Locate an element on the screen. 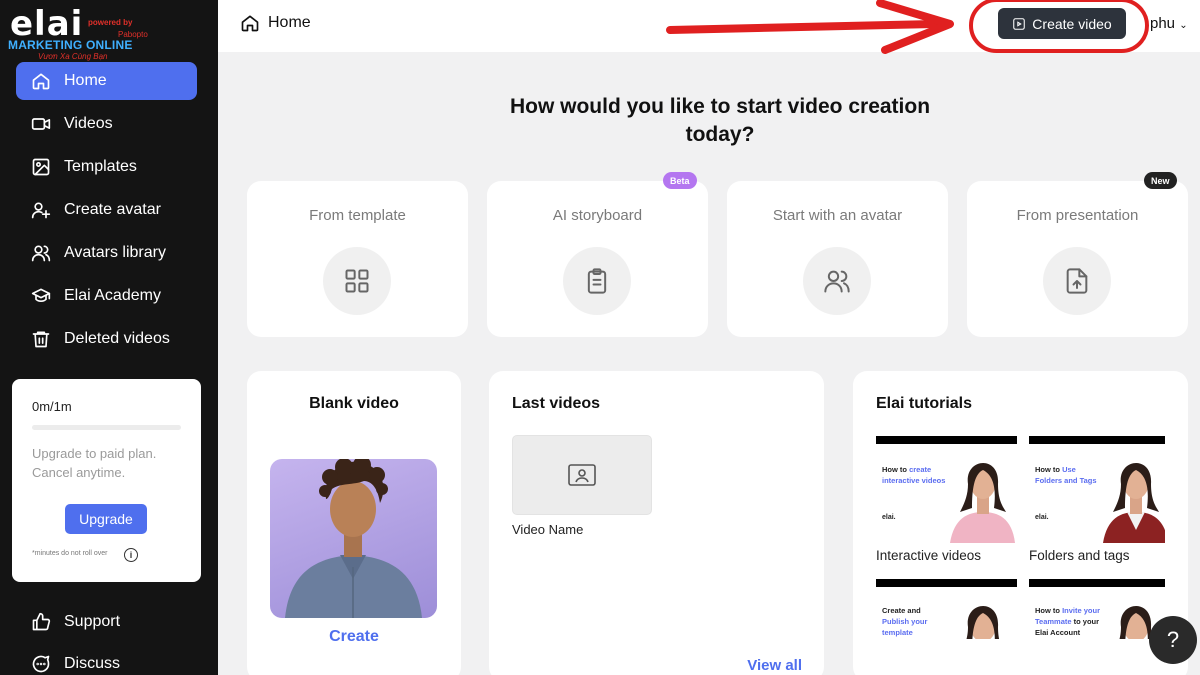  trash-icon is located at coordinates (41, 339).